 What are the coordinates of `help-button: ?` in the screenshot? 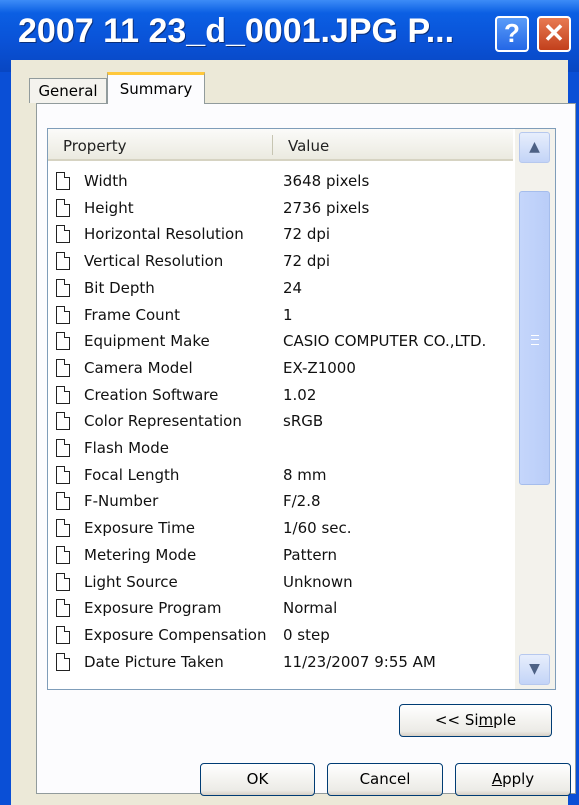 It's located at (512, 34).